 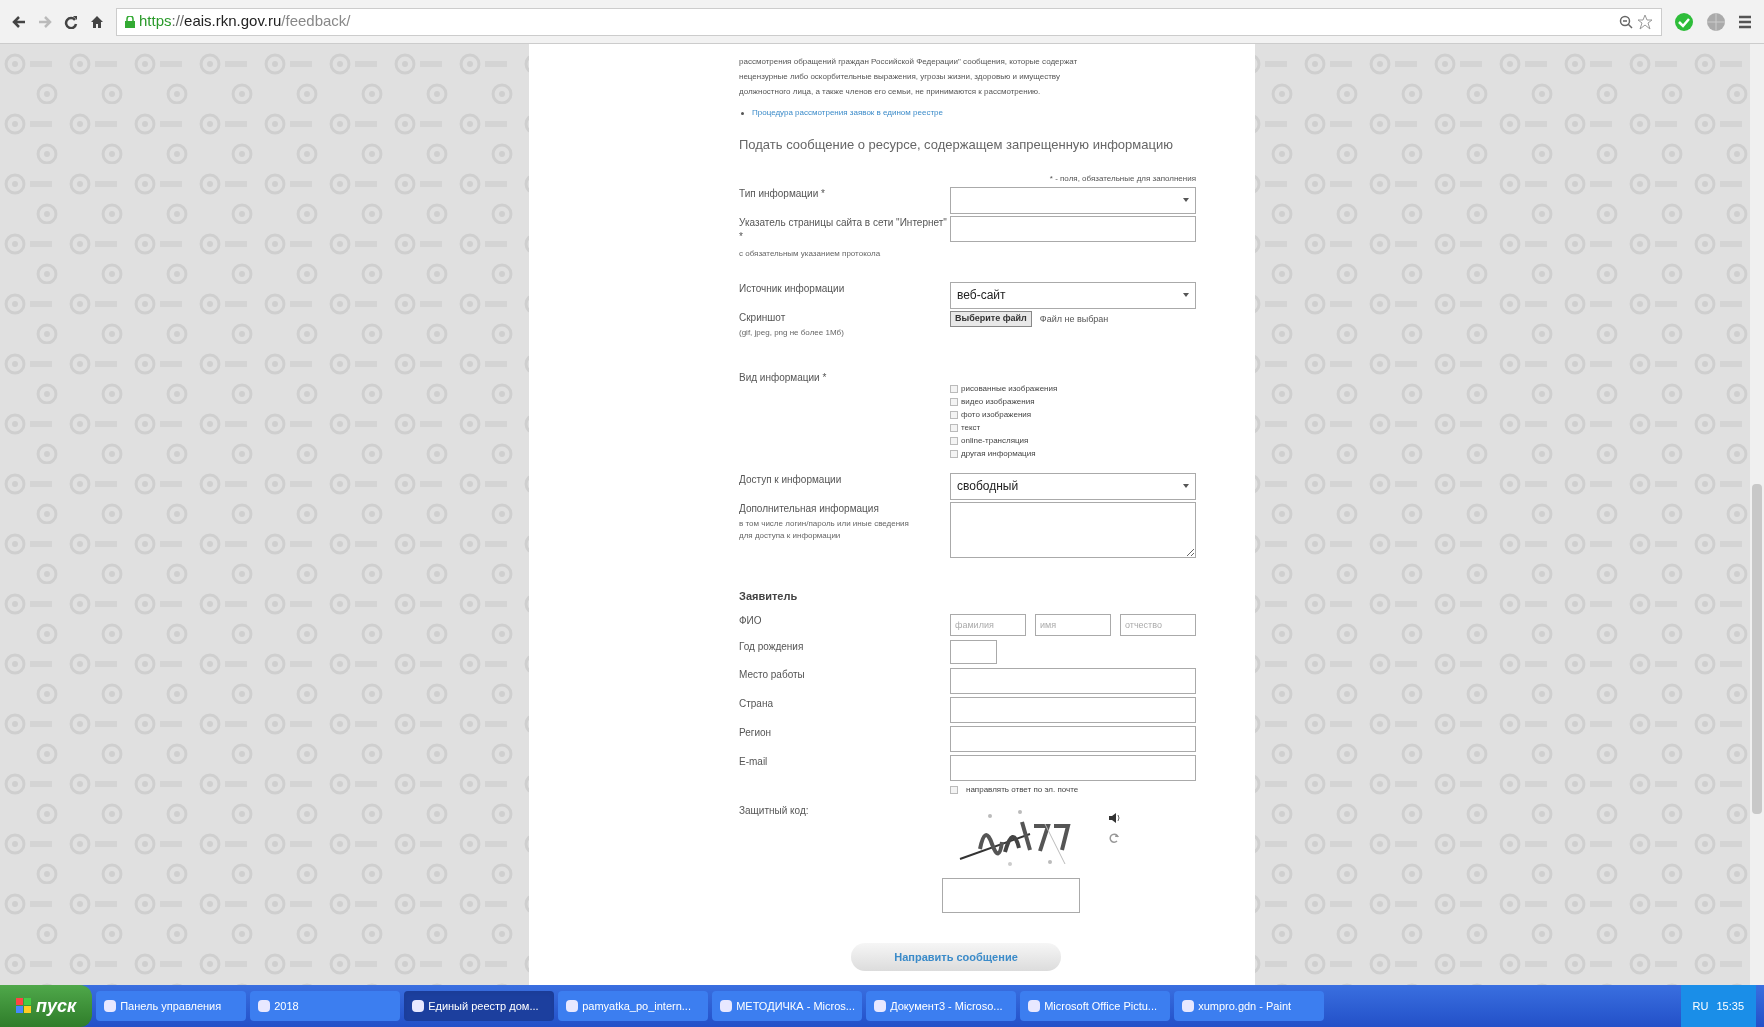 I want to click on start-button: пуск, so click(x=46, y=1006).